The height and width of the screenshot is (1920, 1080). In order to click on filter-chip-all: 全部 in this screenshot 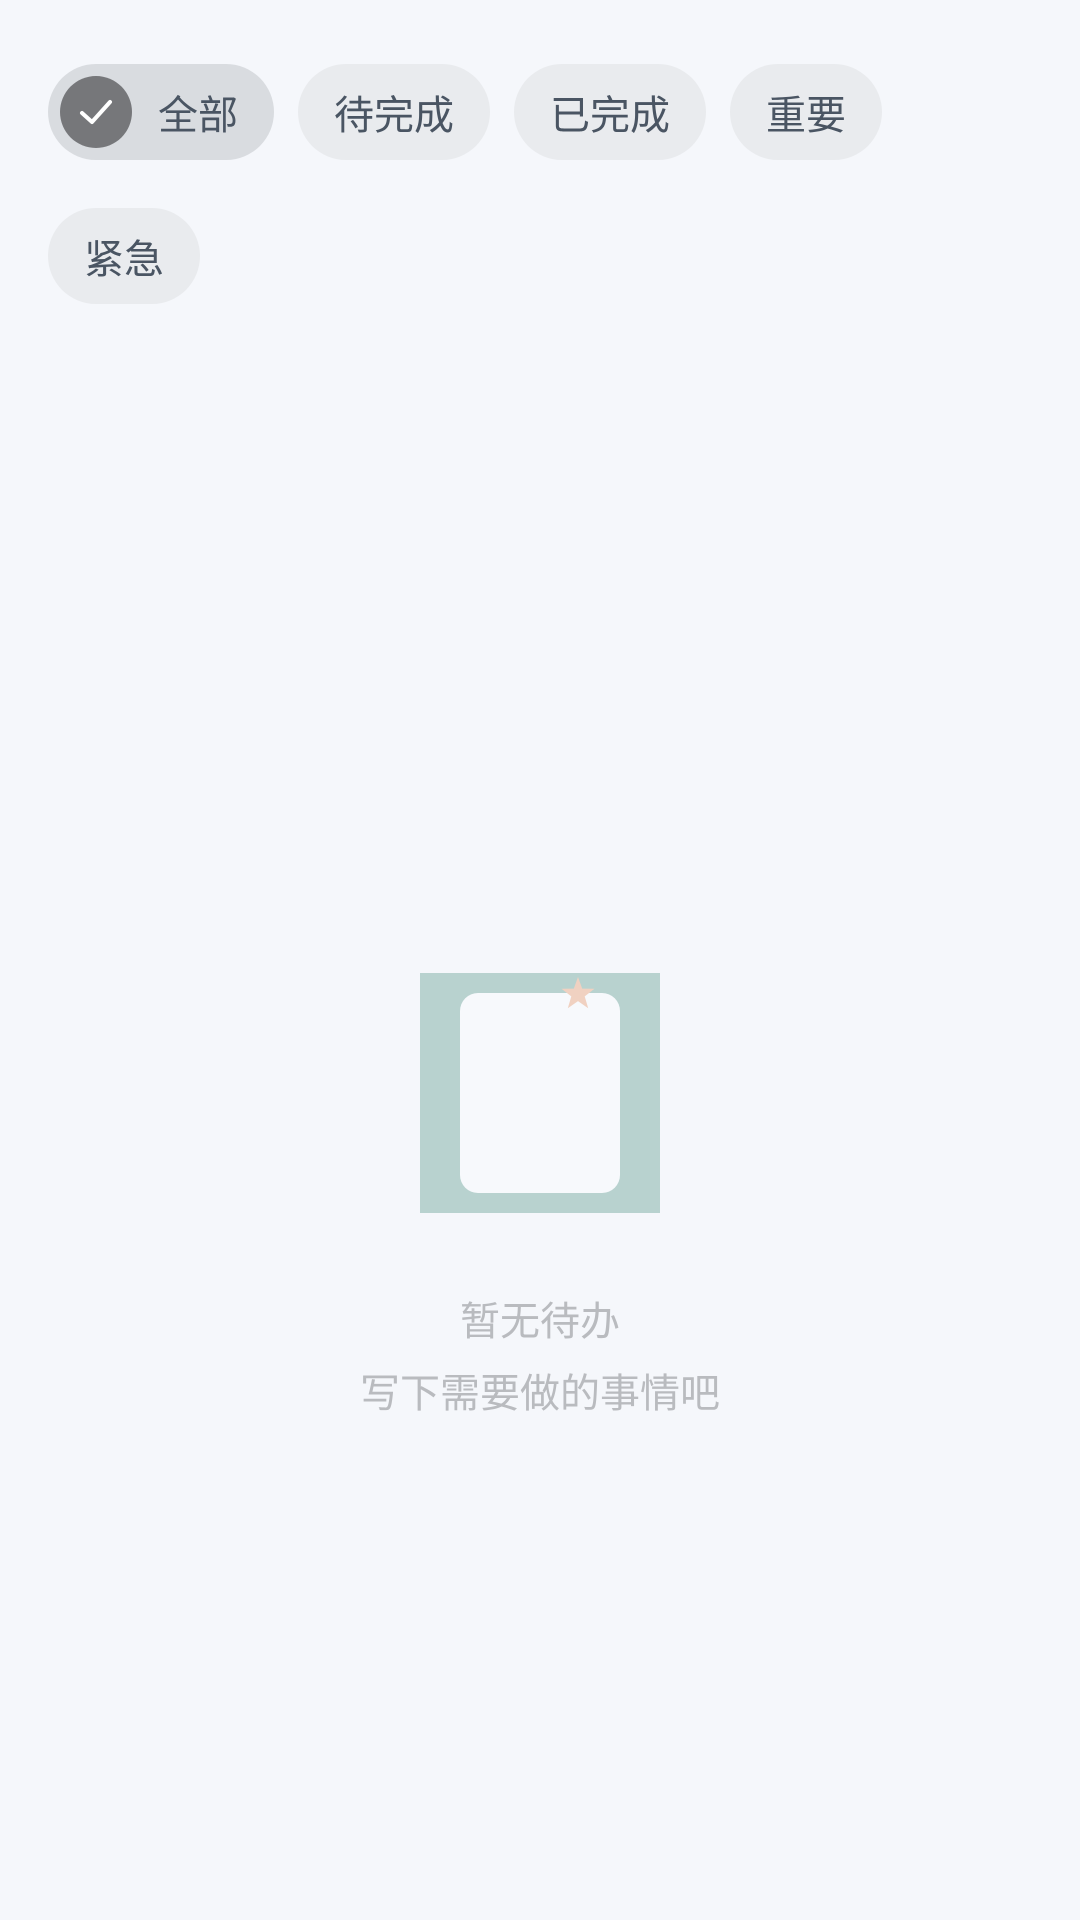, I will do `click(161, 112)`.